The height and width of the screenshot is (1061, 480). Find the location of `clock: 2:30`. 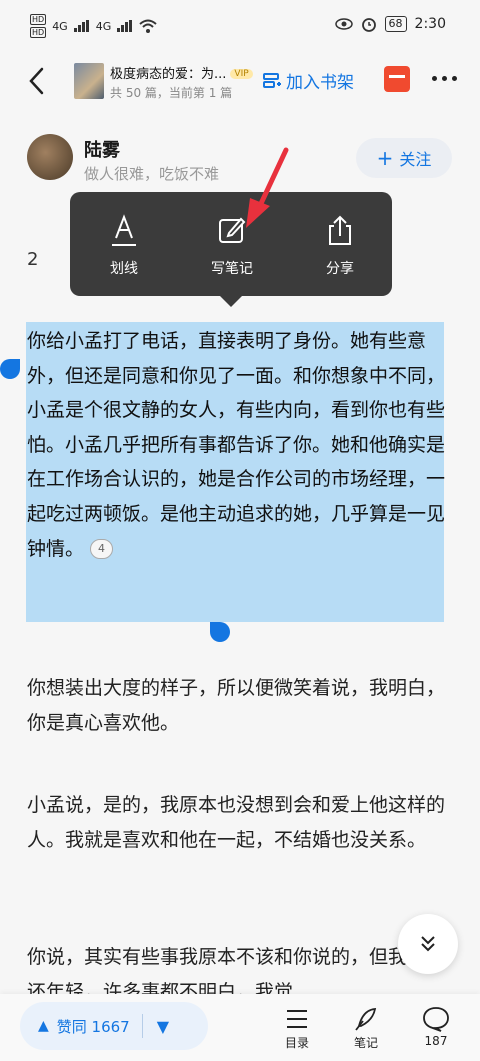

clock: 2:30 is located at coordinates (430, 24).